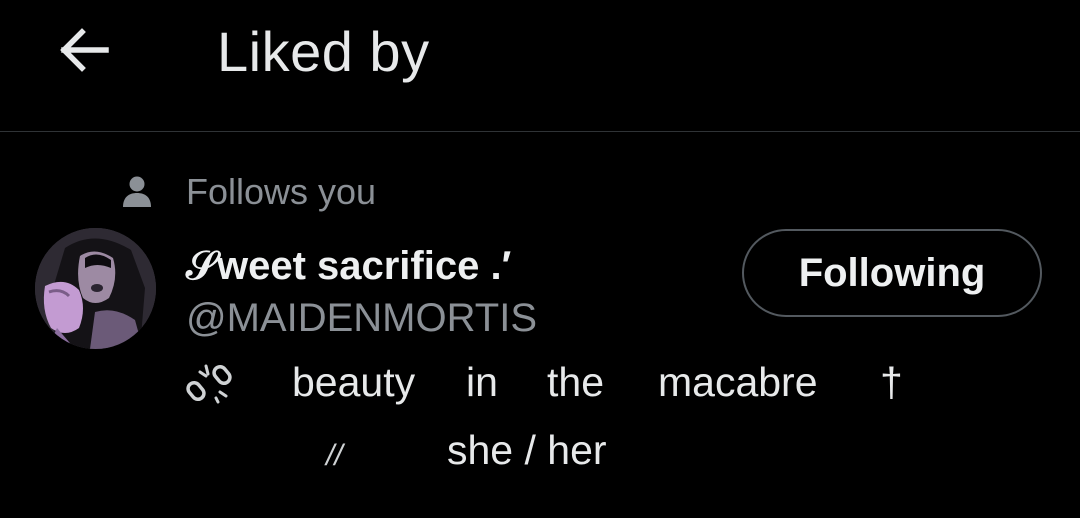 The image size is (1080, 518). What do you see at coordinates (209, 384) in the screenshot?
I see `broken-chain-icon` at bounding box center [209, 384].